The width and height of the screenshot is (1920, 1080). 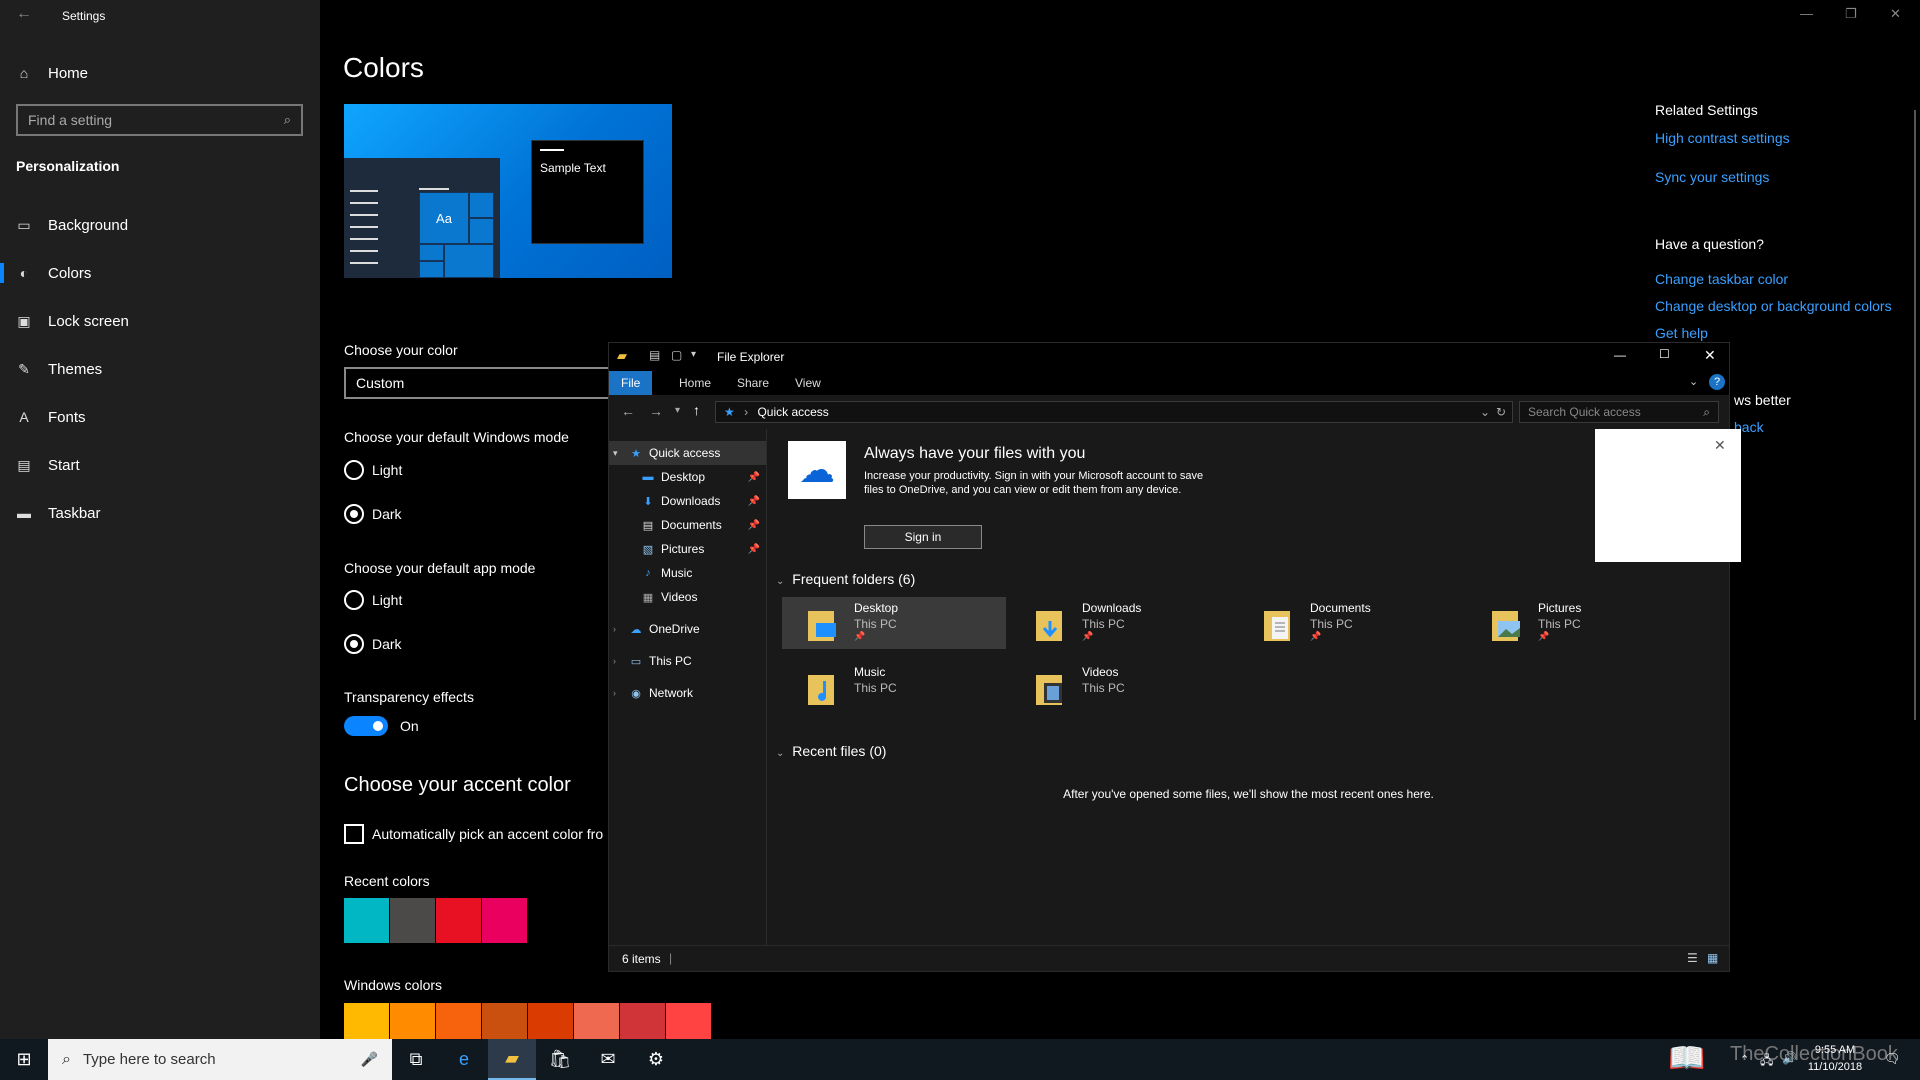 I want to click on nav-quick-access: ▾ ★ Quick access, so click(x=687, y=453).